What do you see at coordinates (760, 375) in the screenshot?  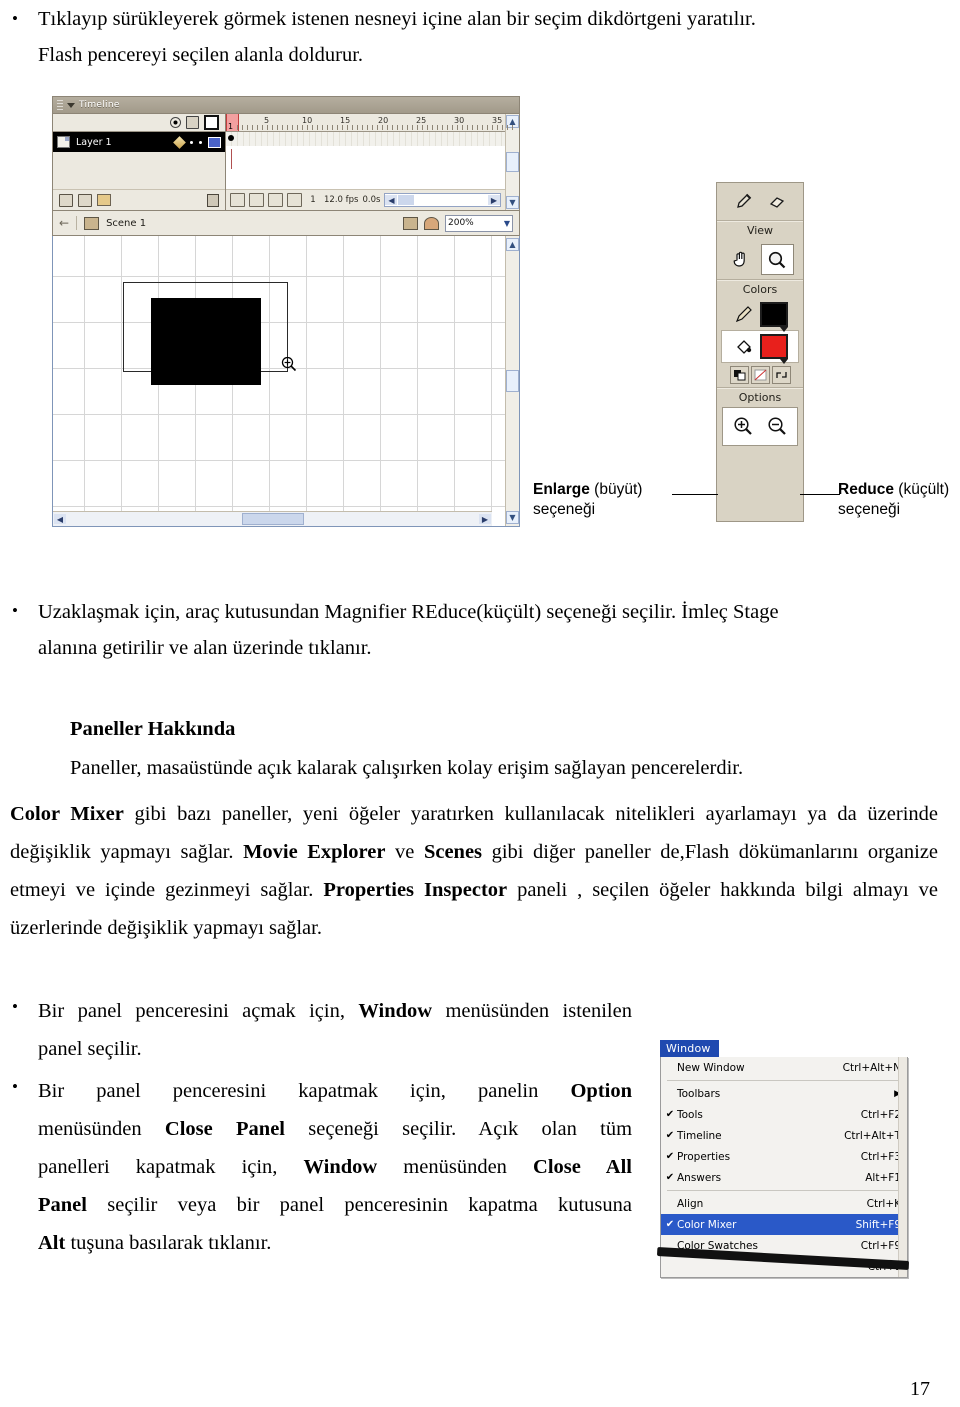 I see `no-color-icon` at bounding box center [760, 375].